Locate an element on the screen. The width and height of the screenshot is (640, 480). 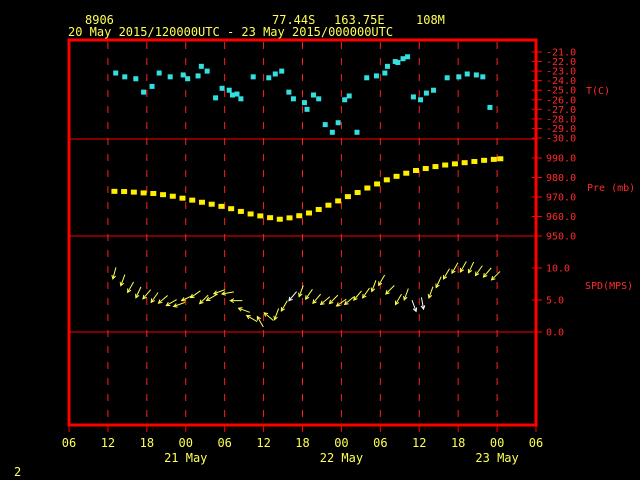
pressure-tick-label: 960.0 is located at coordinates (561, 217).